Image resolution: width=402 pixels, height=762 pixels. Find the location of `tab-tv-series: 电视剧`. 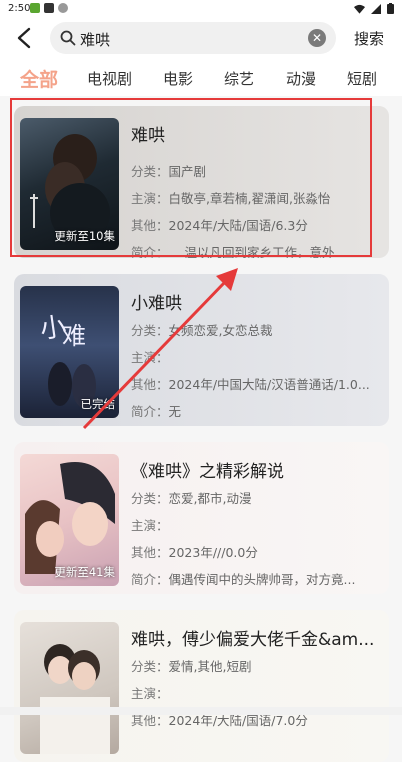

tab-tv-series: 电视剧 is located at coordinates (109, 78).